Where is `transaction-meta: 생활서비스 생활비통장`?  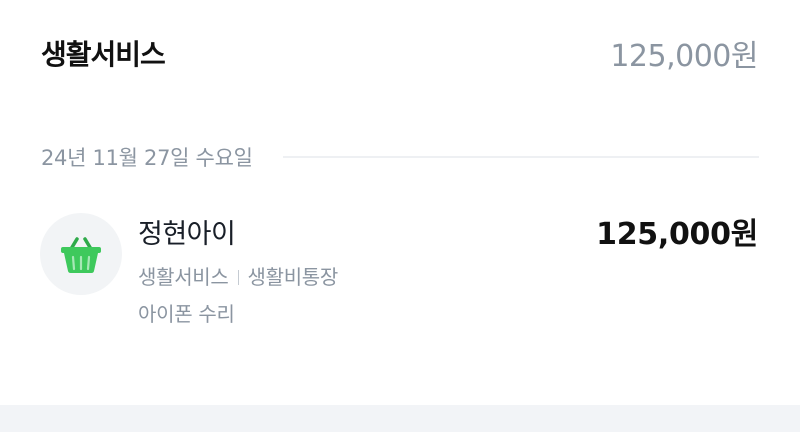 transaction-meta: 생활서비스 생활비통장 is located at coordinates (448, 277).